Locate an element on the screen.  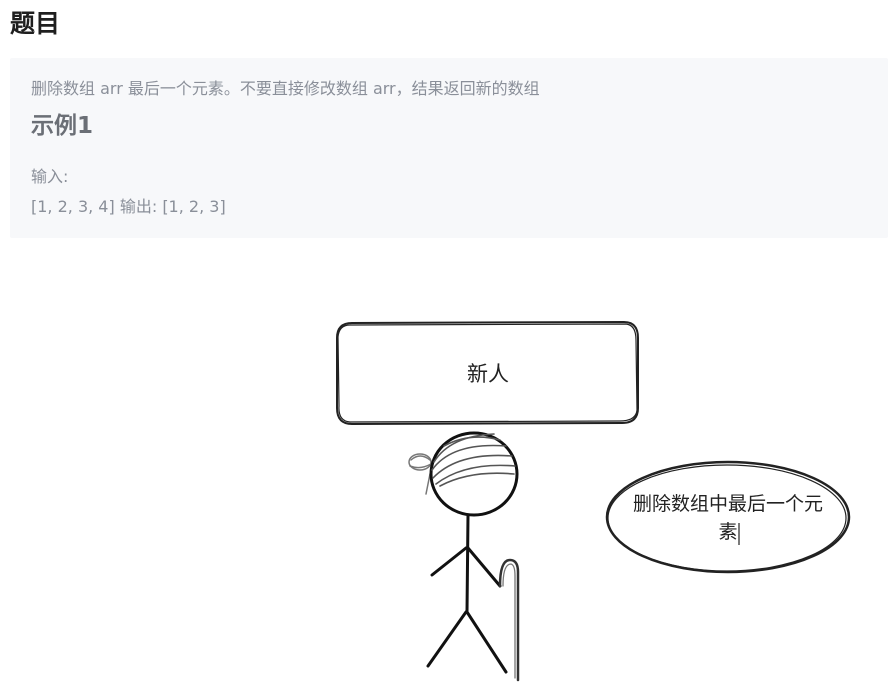
output-label: 输出: is located at coordinates (138, 206).